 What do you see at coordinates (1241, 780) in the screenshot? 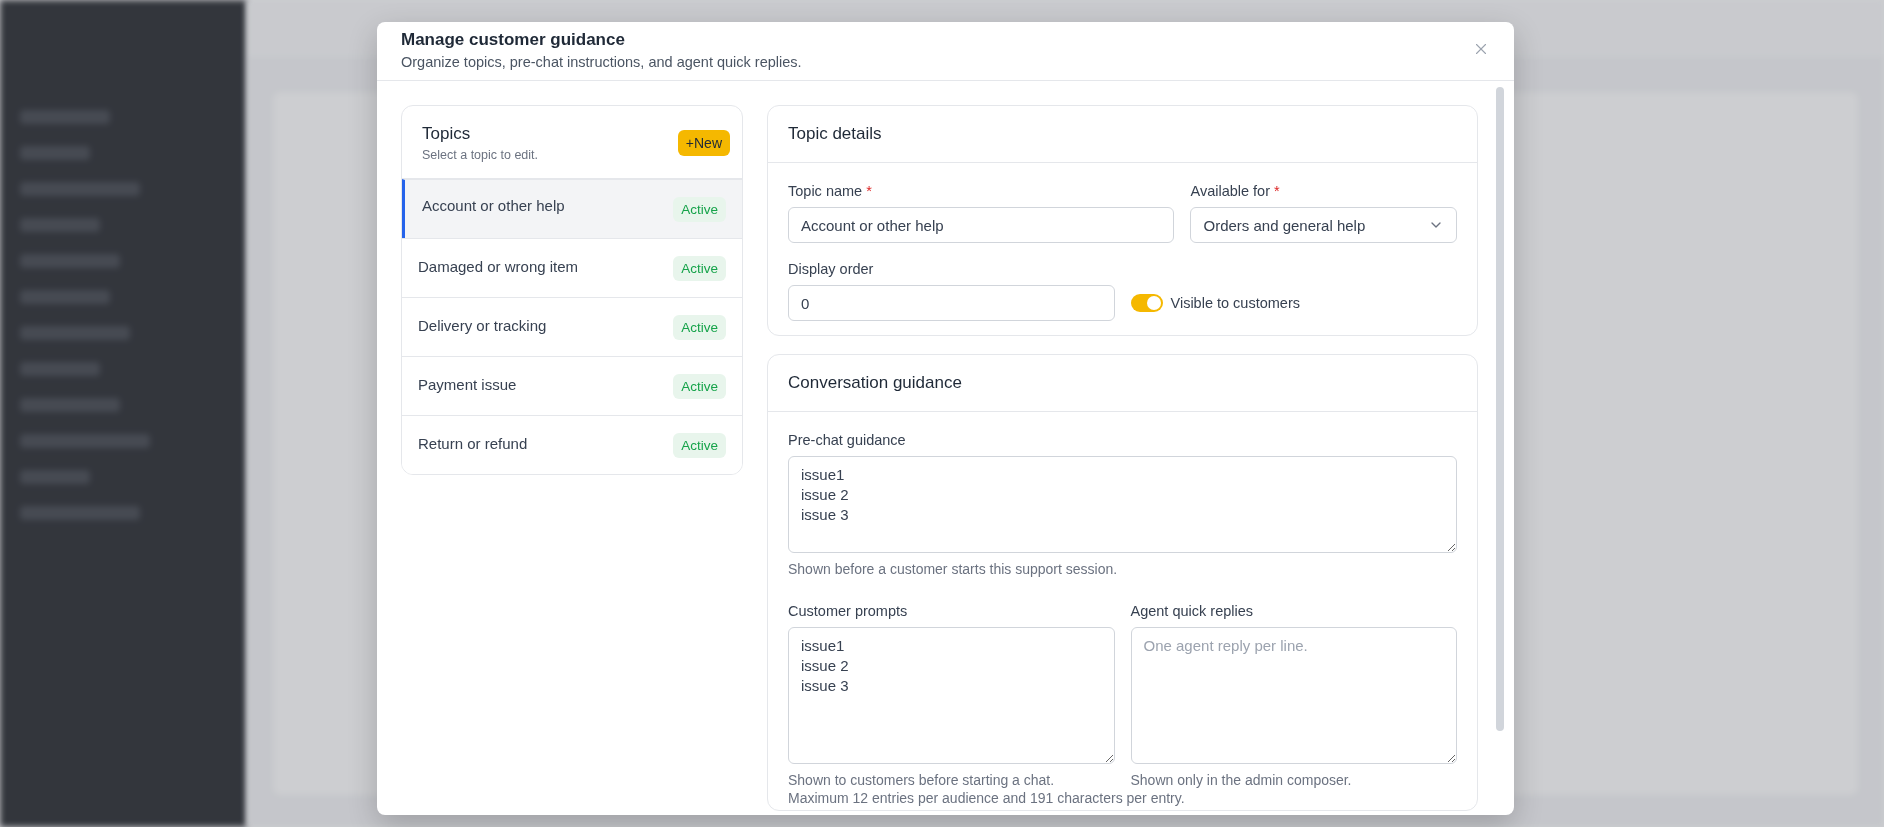
I see `help-text: Shown only in the admin composer.` at bounding box center [1241, 780].